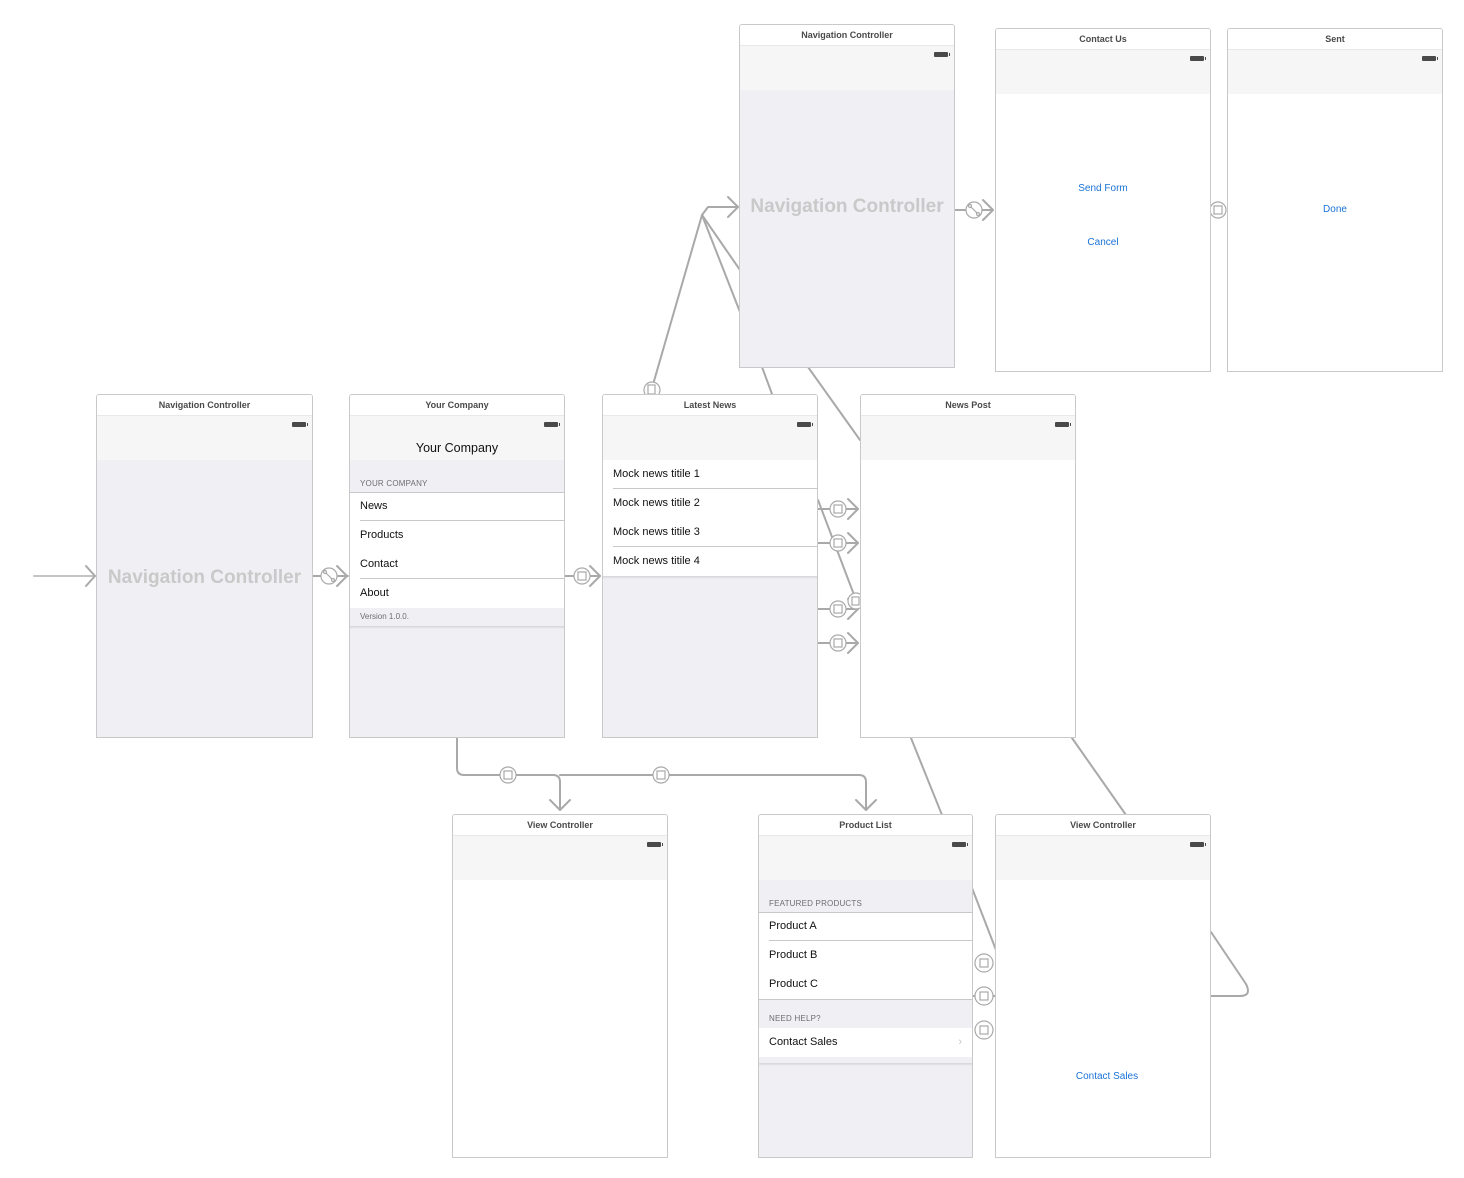 The height and width of the screenshot is (1178, 1464). Describe the element at coordinates (457, 593) in the screenshot. I see `table-row-about: About` at that location.